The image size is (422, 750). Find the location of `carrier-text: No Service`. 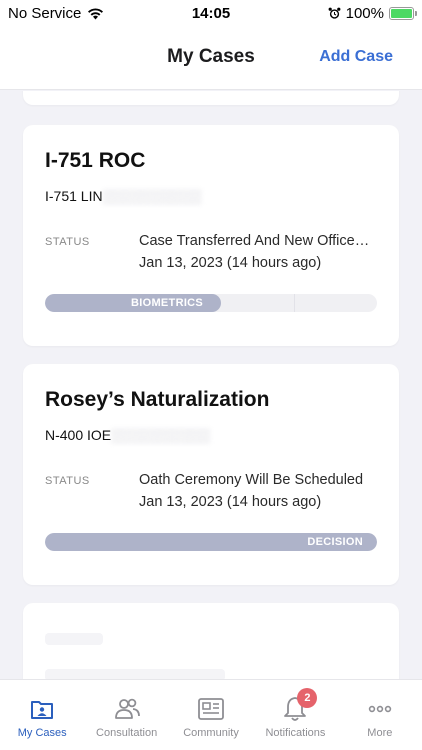

carrier-text: No Service is located at coordinates (45, 13).